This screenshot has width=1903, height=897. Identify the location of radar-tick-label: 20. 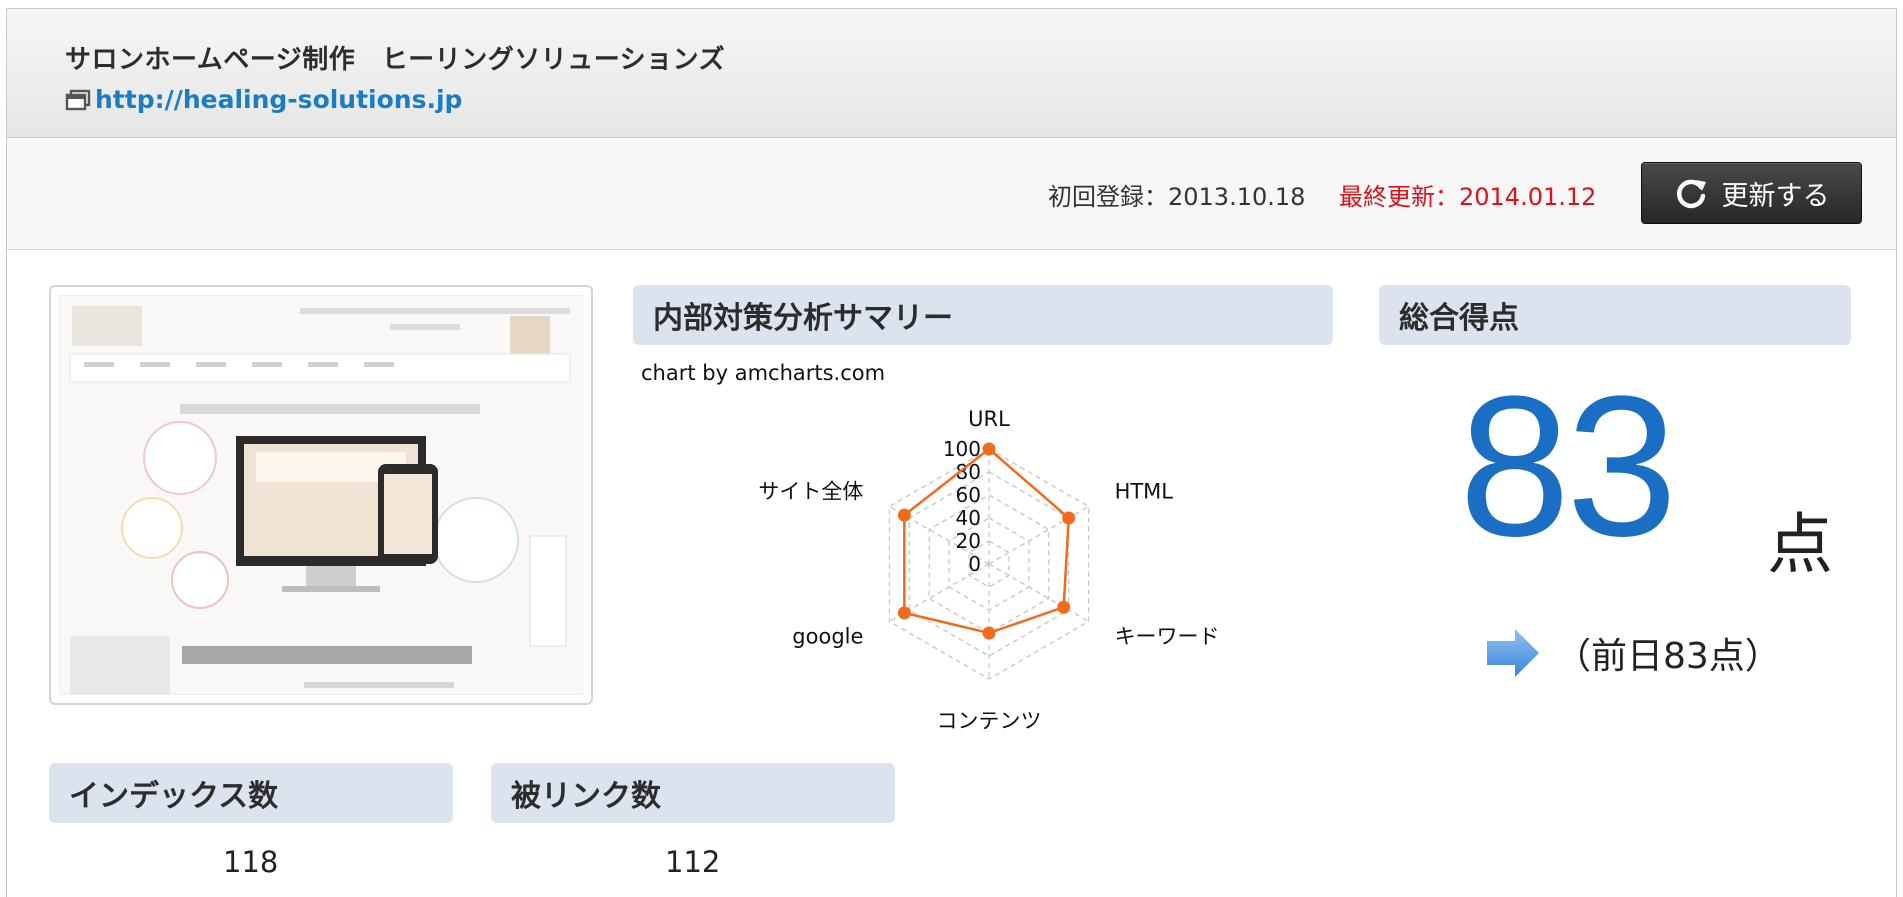
(968, 541).